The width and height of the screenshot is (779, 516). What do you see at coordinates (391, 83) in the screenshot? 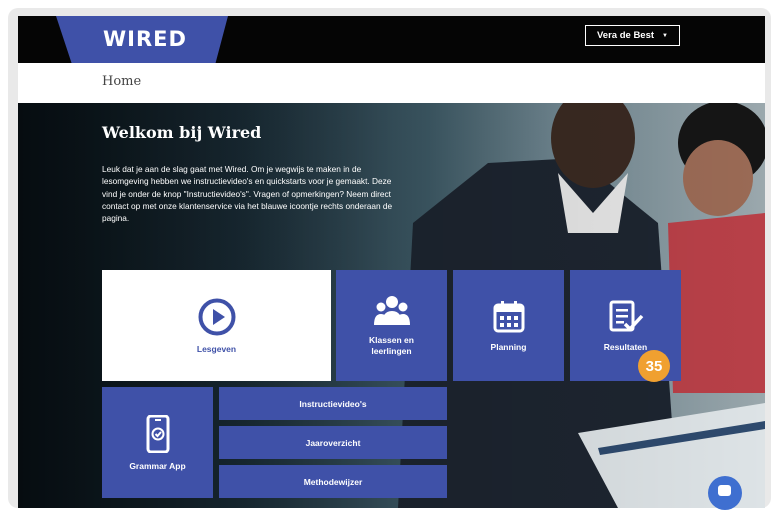
I see `breadcrumb: Home` at bounding box center [391, 83].